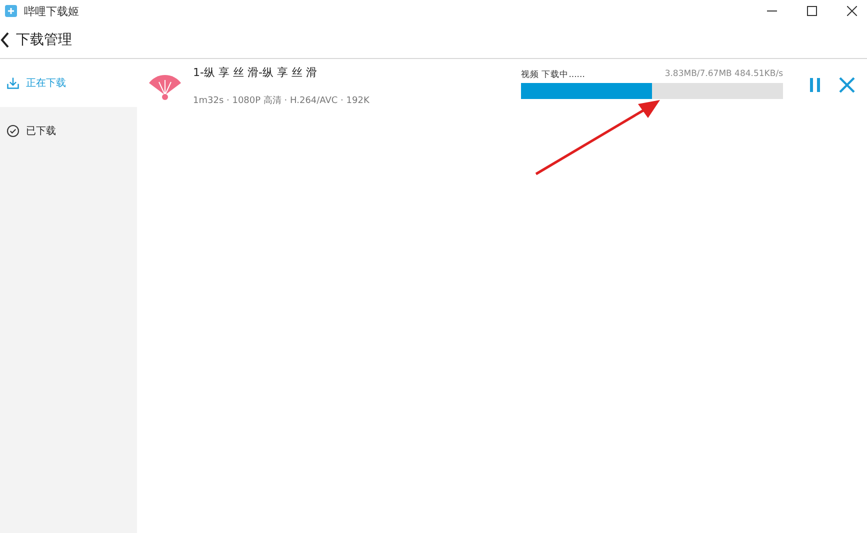 The image size is (867, 533). What do you see at coordinates (13, 131) in the screenshot?
I see `check-circle-icon` at bounding box center [13, 131].